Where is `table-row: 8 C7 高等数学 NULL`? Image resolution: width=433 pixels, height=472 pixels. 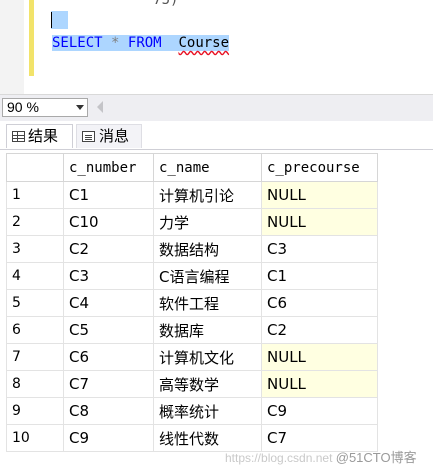
table-row: 8 C7 高等数学 NULL is located at coordinates (192, 384).